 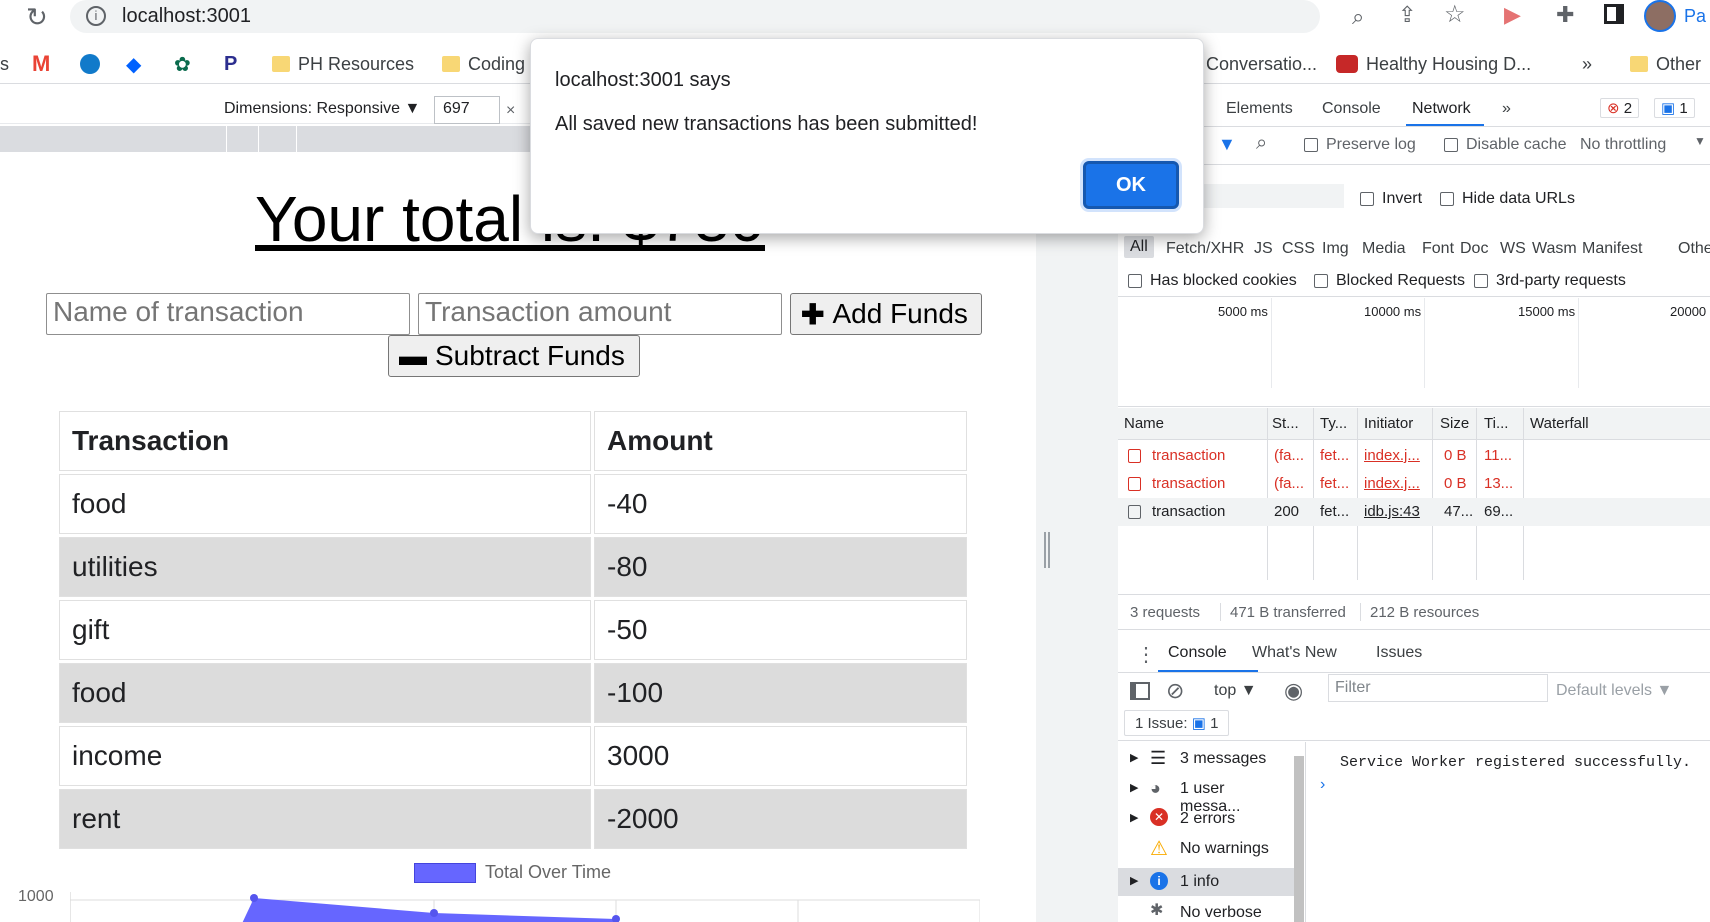 I want to click on ok-button: OK, so click(x=1131, y=185).